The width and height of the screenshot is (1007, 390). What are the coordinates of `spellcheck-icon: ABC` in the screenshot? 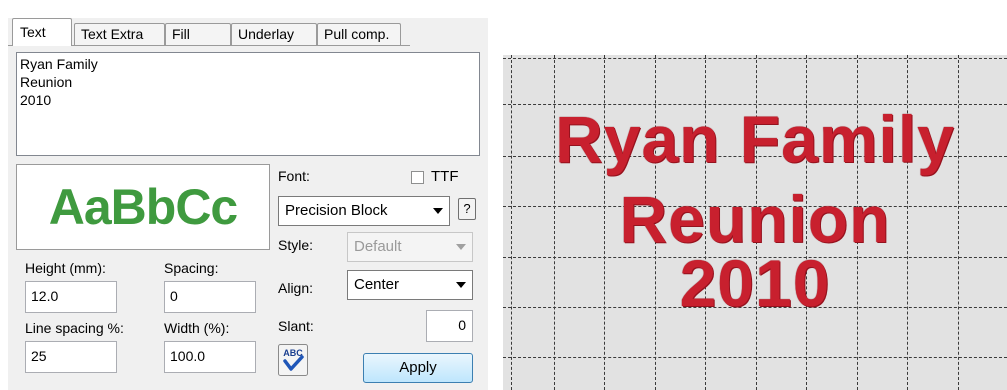 It's located at (293, 360).